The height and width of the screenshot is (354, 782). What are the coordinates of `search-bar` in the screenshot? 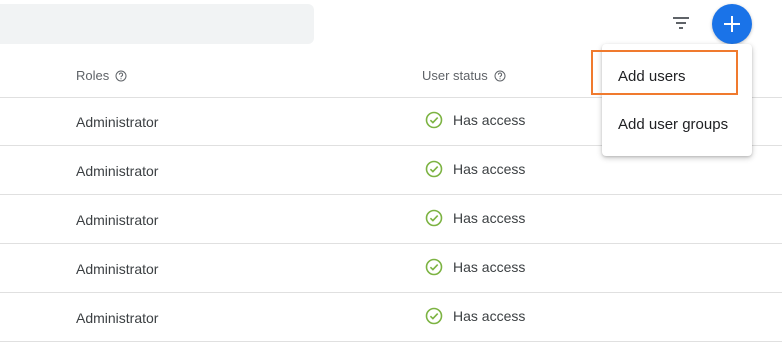 It's located at (157, 24).